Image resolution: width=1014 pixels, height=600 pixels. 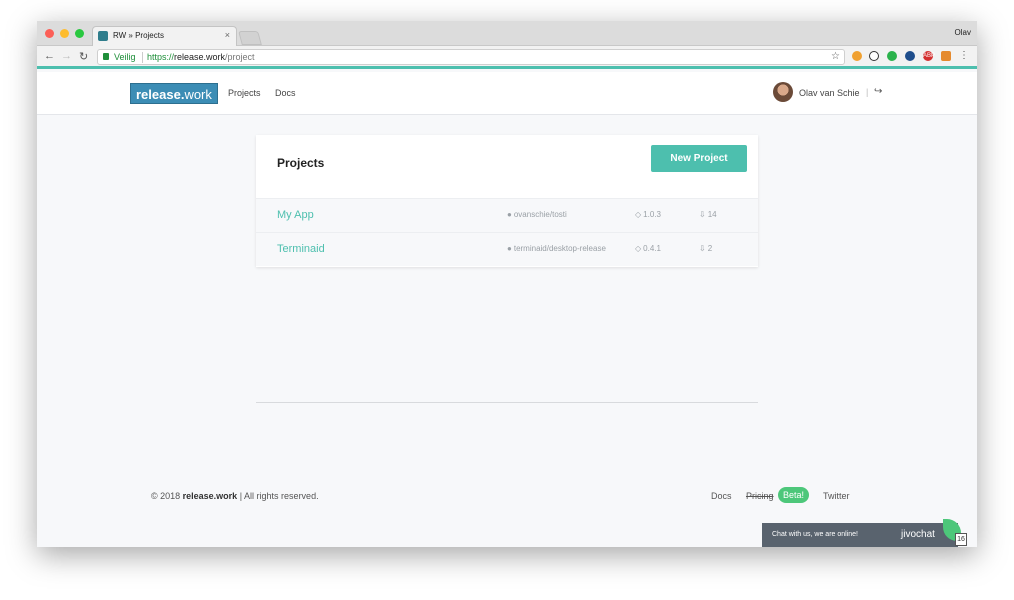 I want to click on url-text: https://release.work/project, so click(x=201, y=57).